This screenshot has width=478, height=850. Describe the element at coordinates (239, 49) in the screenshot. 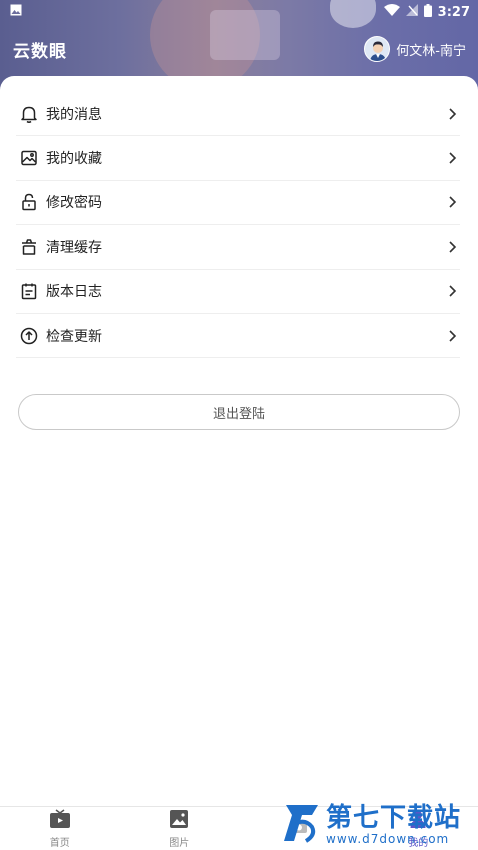

I see `app-bar: 云数眼 何文林-南宁` at that location.